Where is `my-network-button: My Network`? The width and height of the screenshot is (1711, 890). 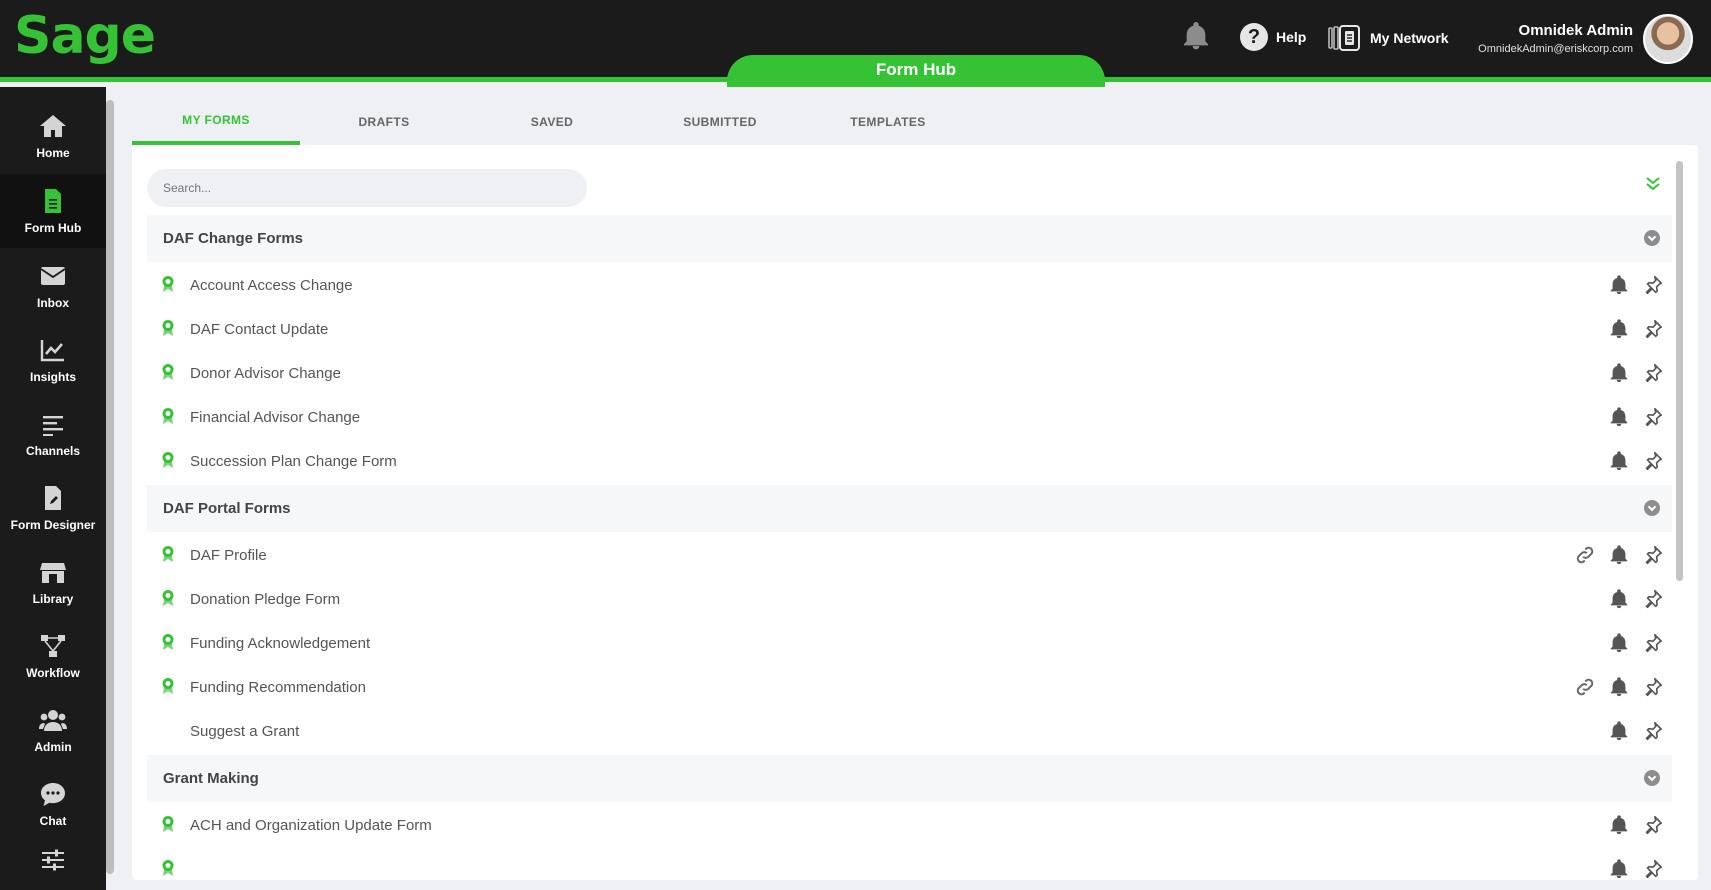 my-network-button: My Network is located at coordinates (1388, 38).